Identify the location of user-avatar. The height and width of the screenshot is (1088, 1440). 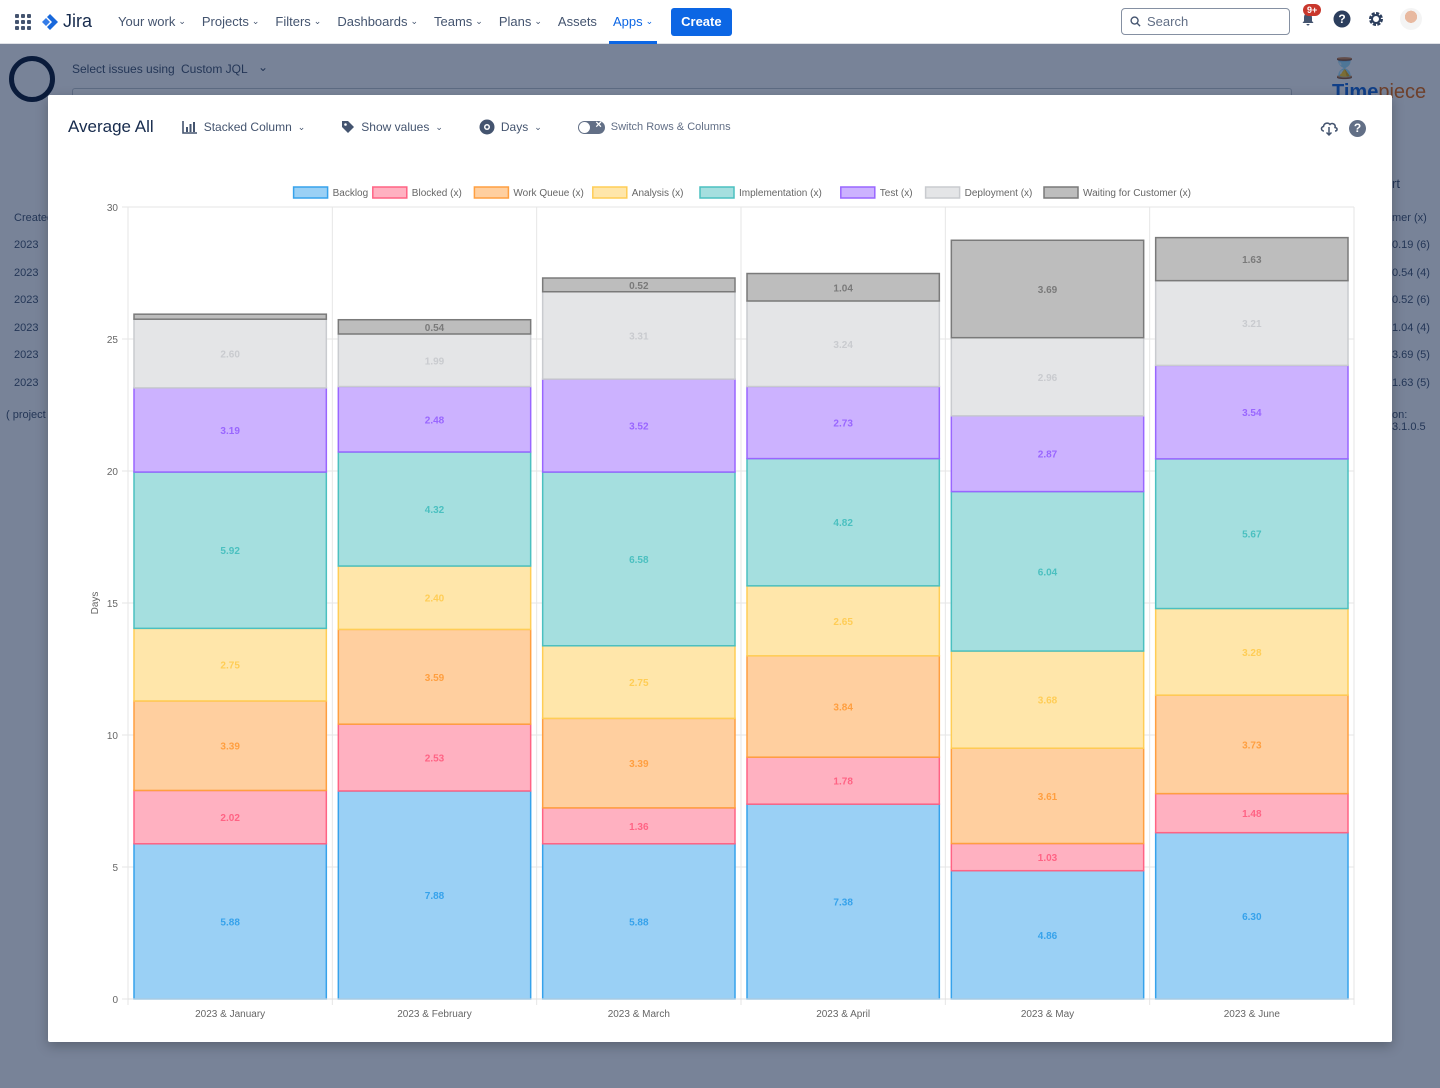
(1411, 19).